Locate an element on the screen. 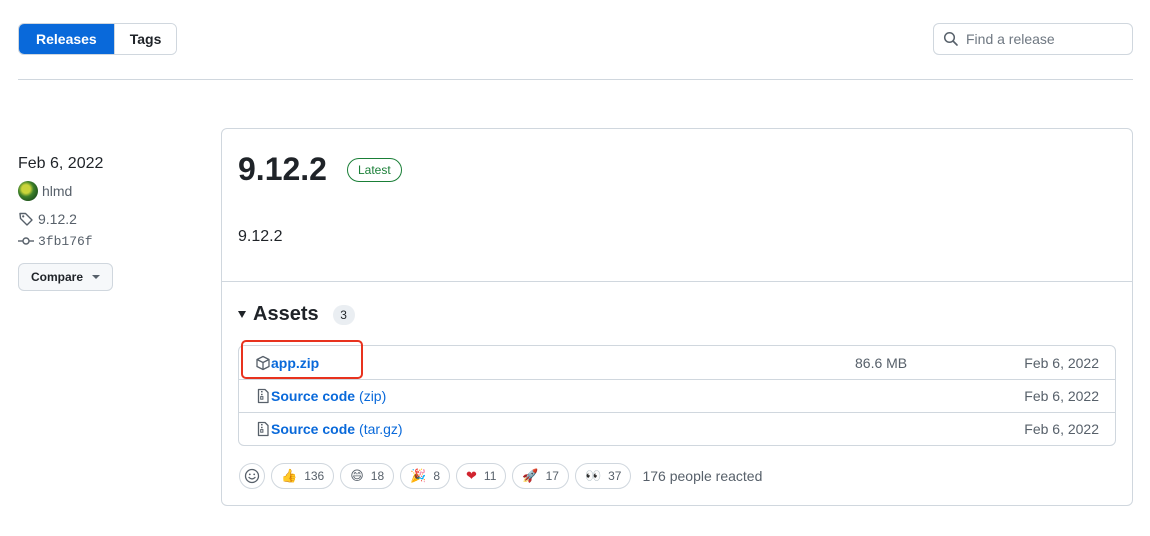  commit-sha: 3fb176f is located at coordinates (65, 241).